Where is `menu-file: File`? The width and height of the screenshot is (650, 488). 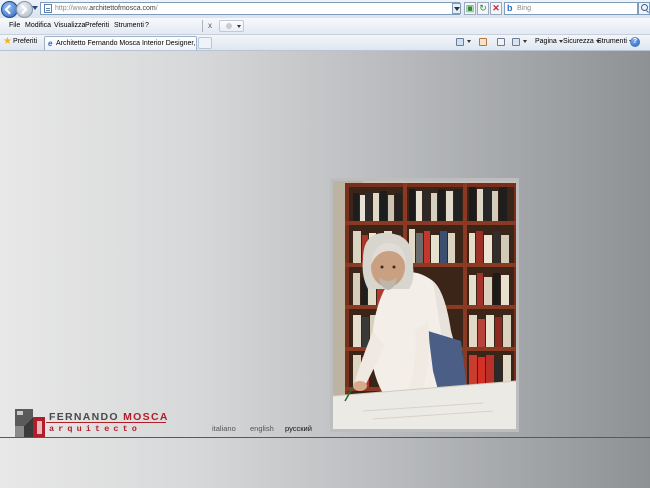
menu-file: File is located at coordinates (14, 26).